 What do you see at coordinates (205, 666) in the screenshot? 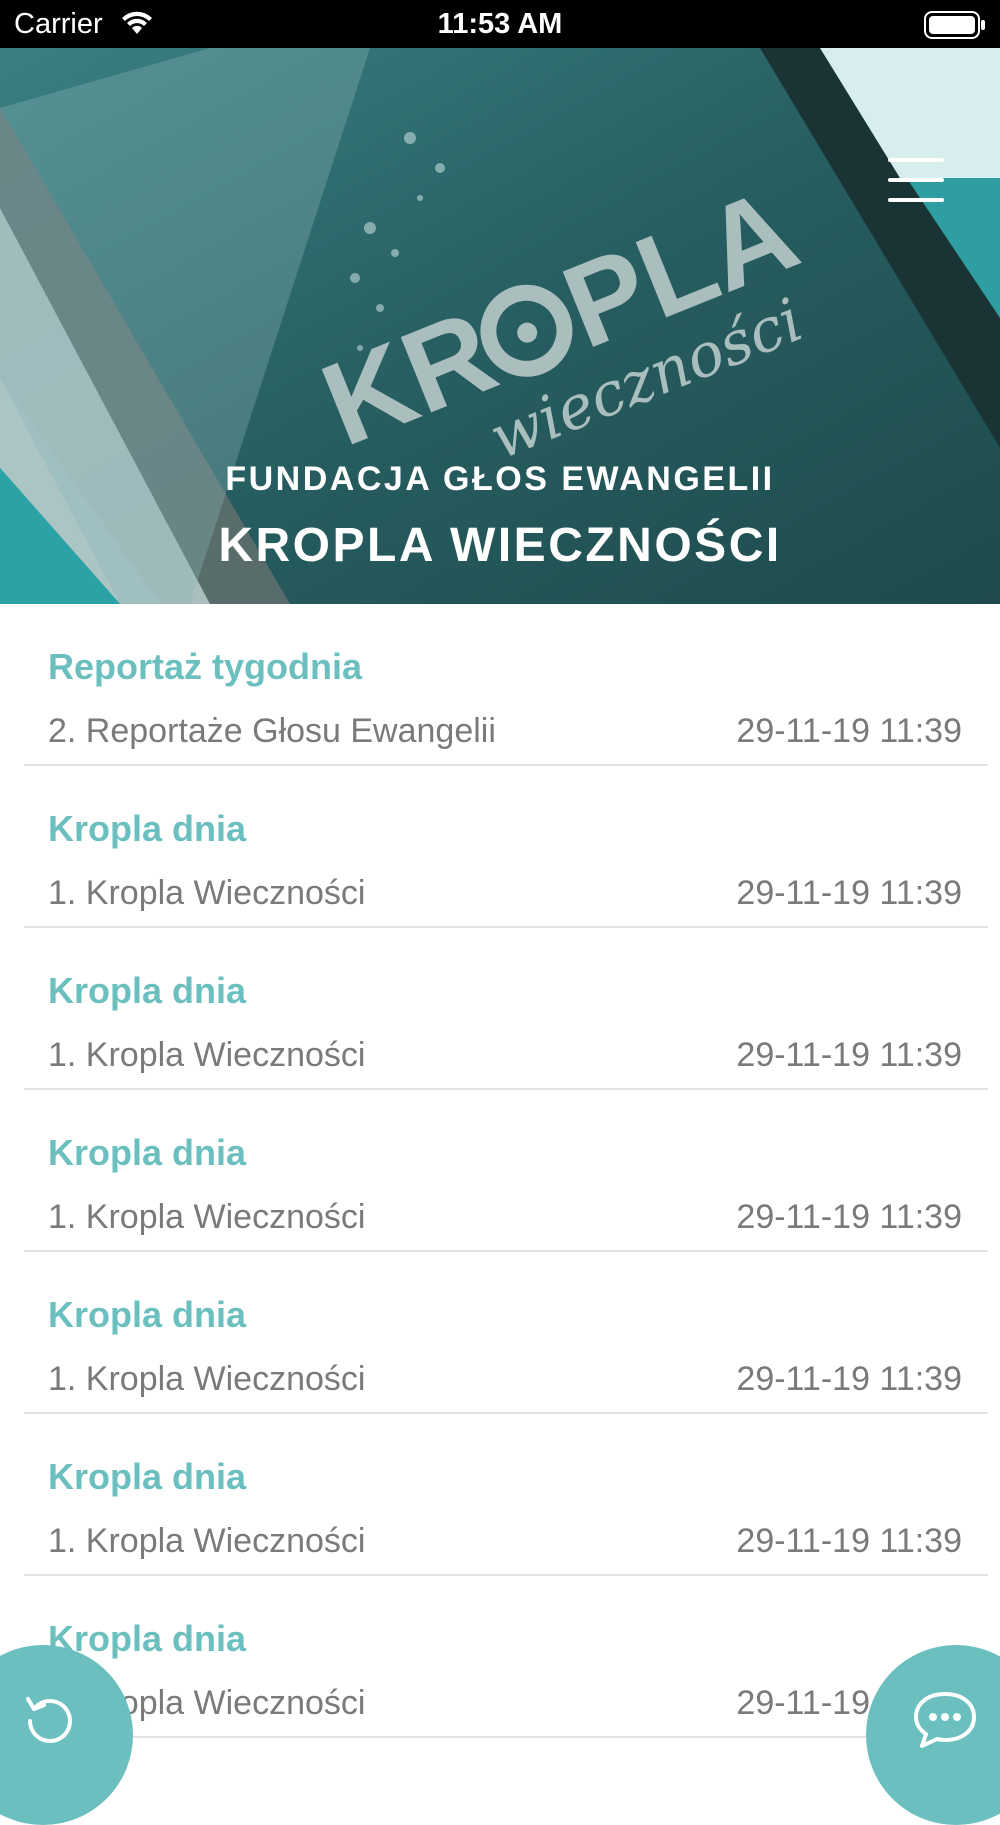
I see `item-category: Reportaż tygodnia` at bounding box center [205, 666].